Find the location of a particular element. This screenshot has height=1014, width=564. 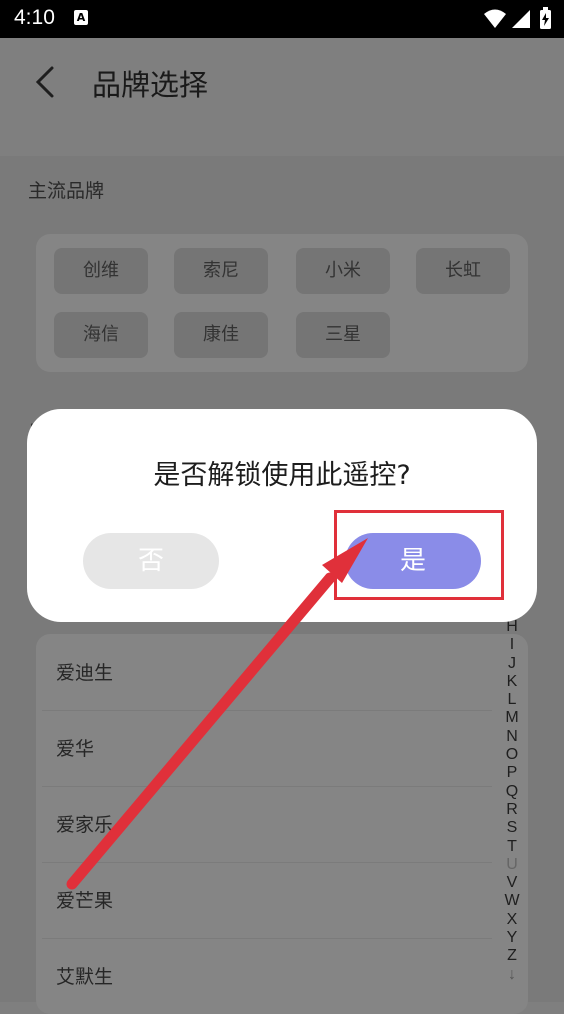

index-letter: W is located at coordinates (512, 901).